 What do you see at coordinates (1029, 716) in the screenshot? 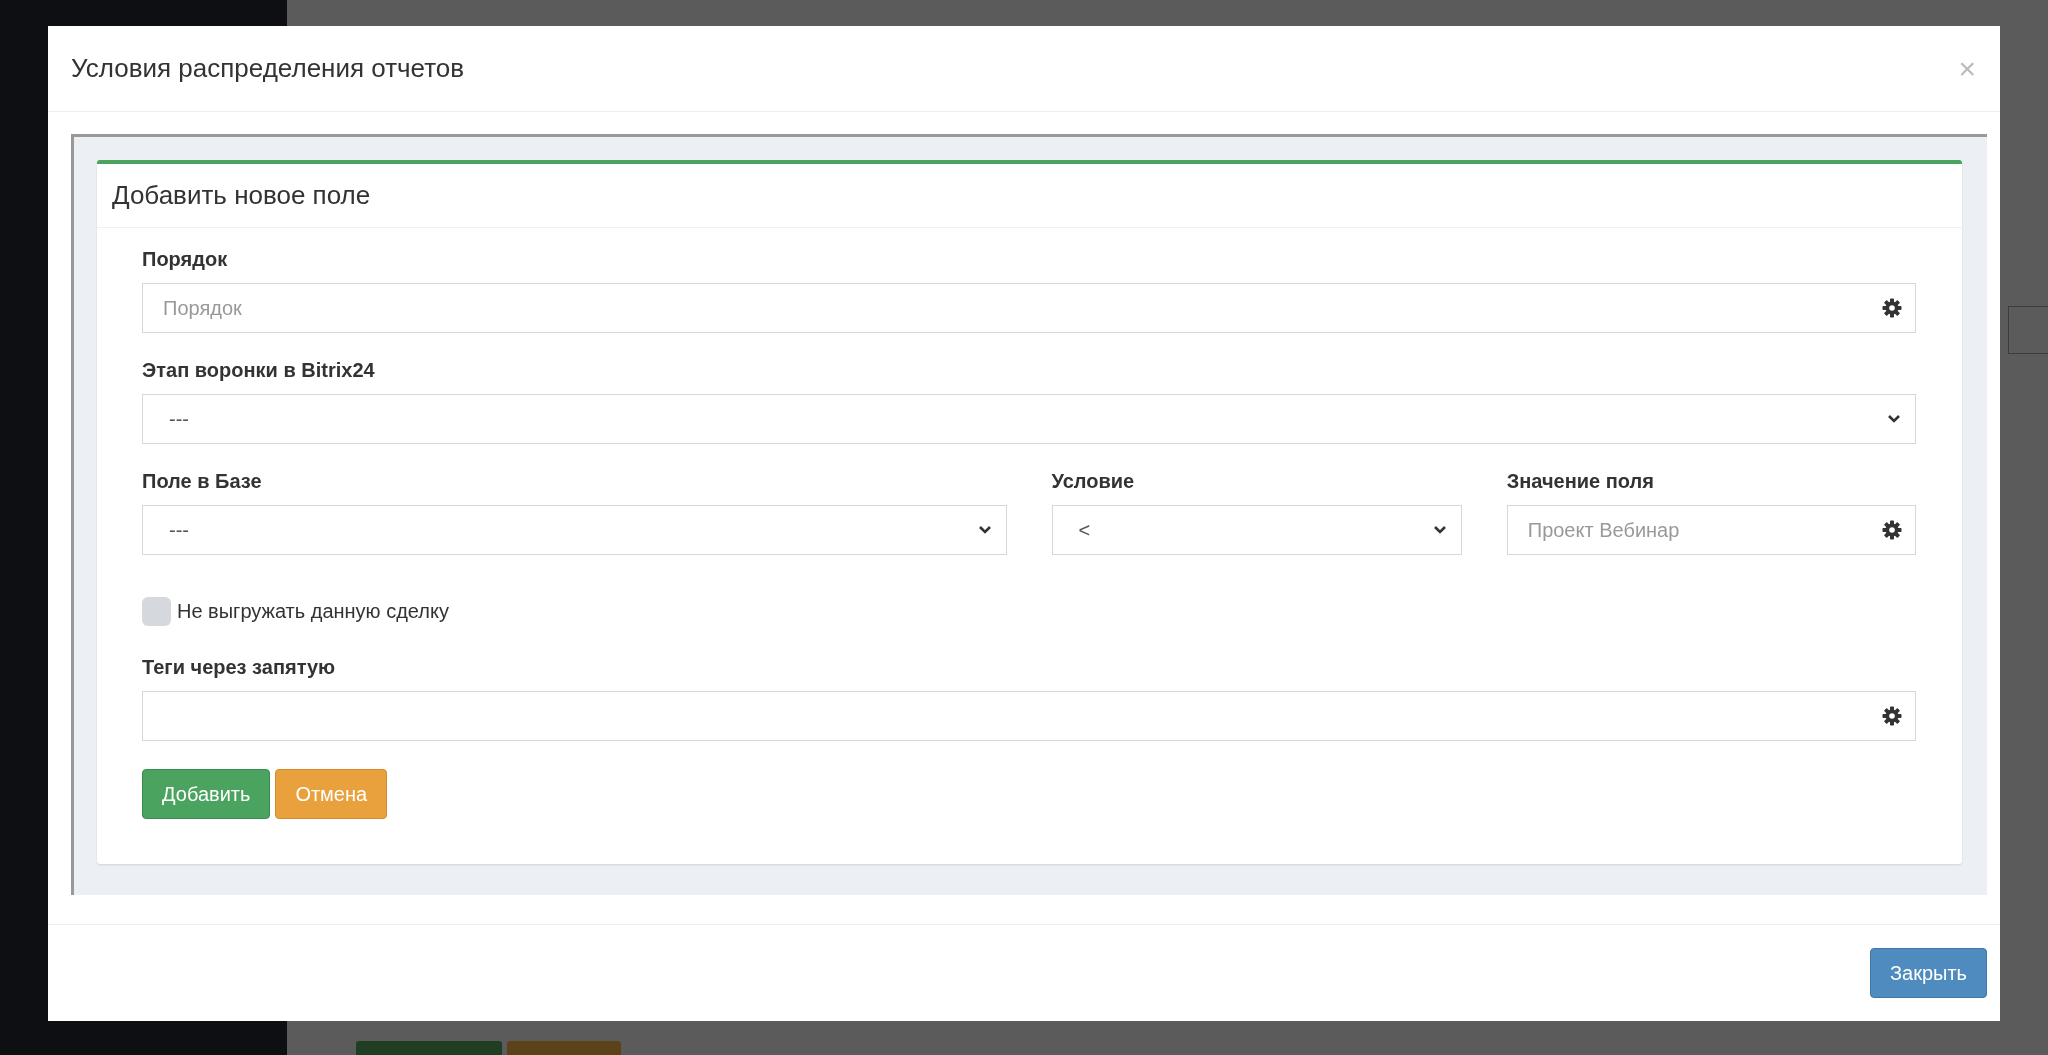
I see `input-field` at bounding box center [1029, 716].